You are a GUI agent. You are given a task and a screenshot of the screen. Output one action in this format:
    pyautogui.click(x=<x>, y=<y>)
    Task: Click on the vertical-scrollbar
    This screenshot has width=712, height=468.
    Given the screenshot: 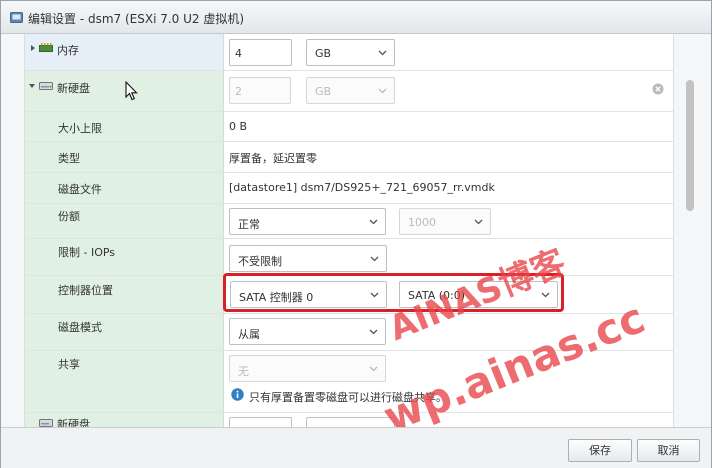 What is the action you would take?
    pyautogui.click(x=690, y=230)
    